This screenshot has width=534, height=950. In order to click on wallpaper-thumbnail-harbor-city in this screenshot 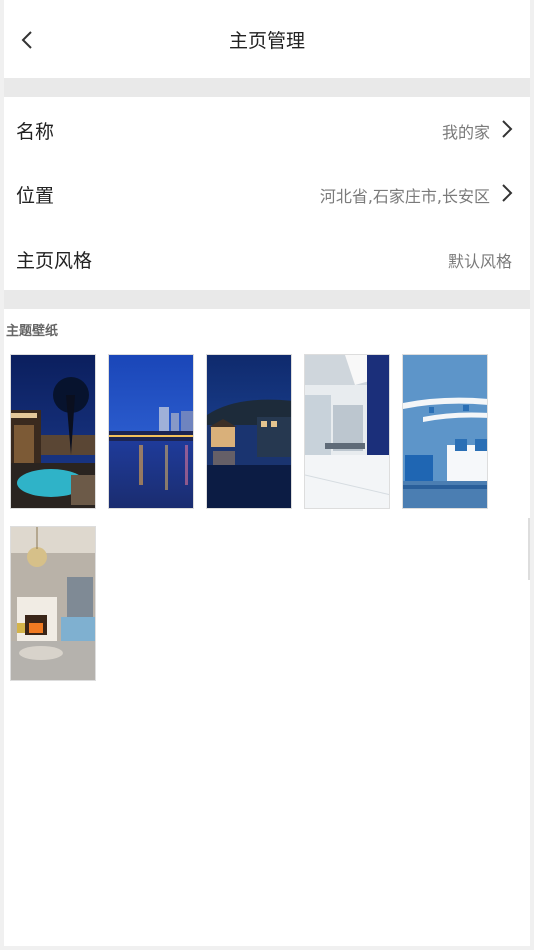, I will do `click(151, 431)`.